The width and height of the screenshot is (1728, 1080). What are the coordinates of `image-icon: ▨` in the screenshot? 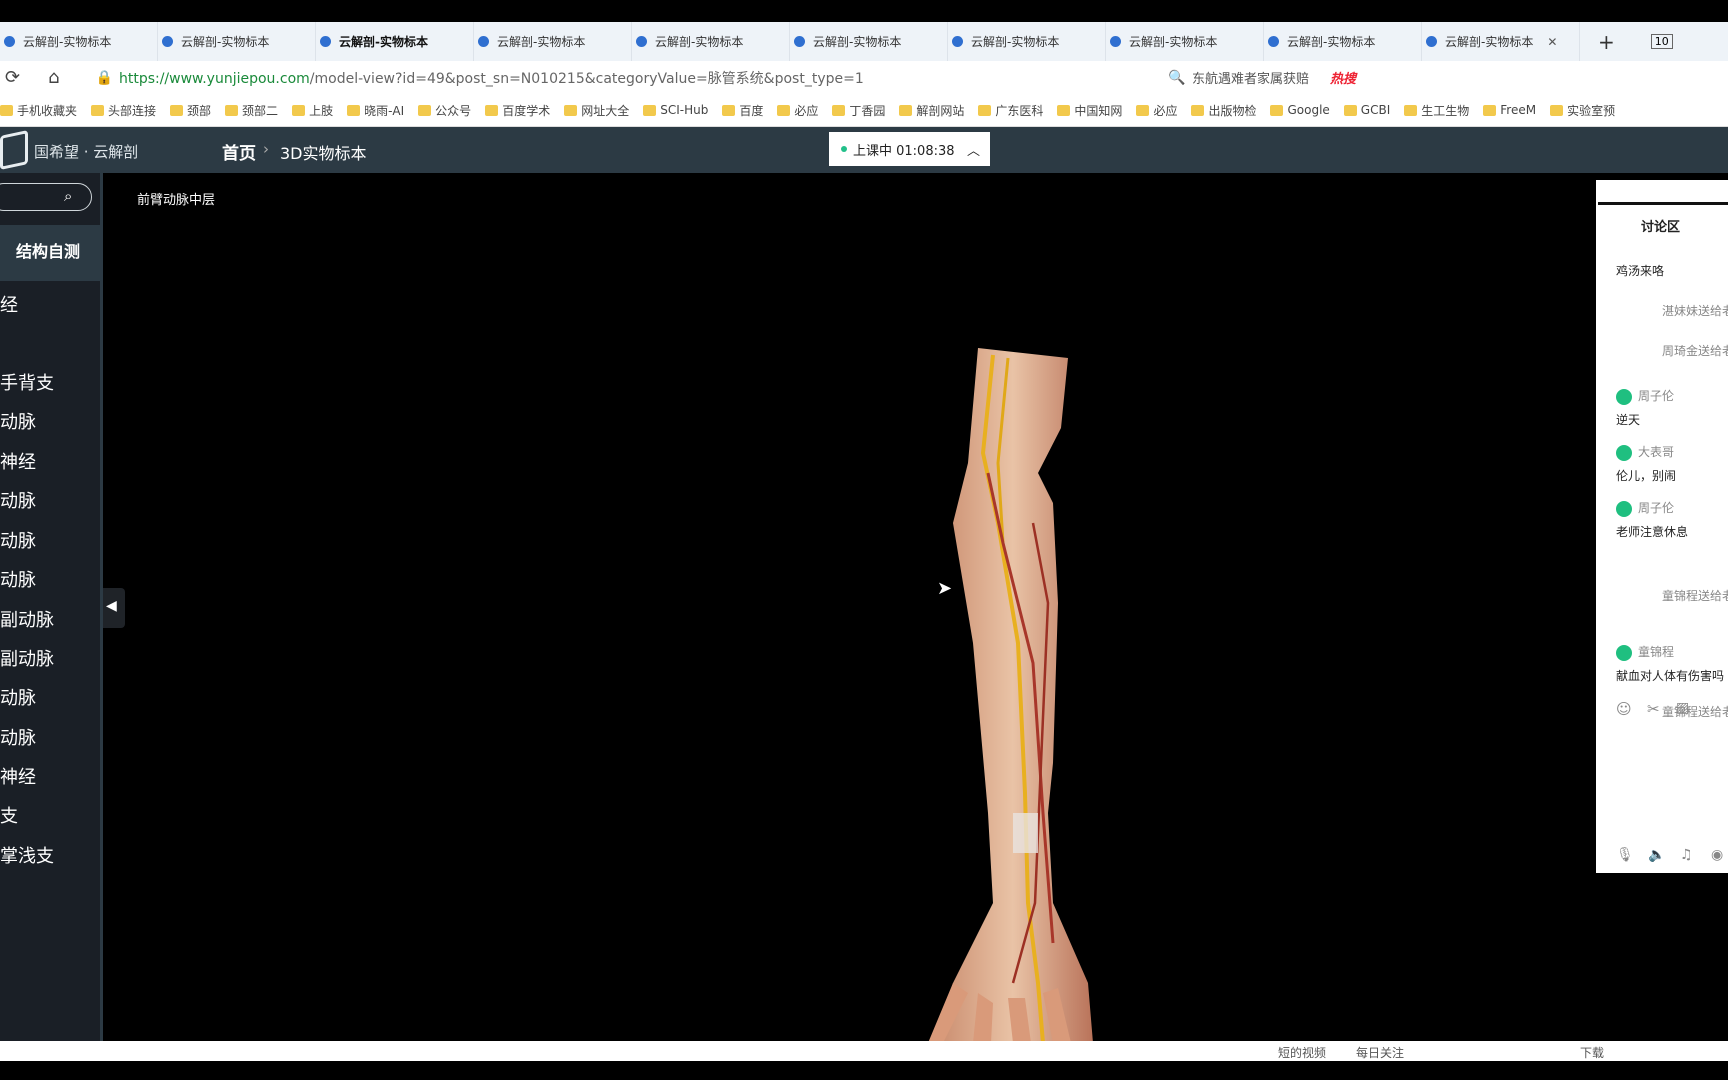 It's located at (1682, 708).